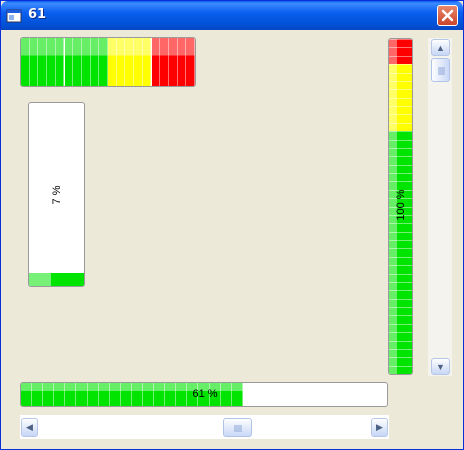  I want to click on progress-bar-bottom: 61 %, so click(204, 394).